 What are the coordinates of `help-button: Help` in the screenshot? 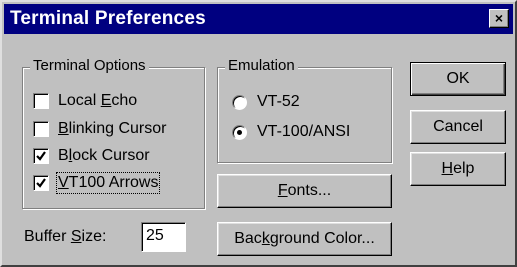 It's located at (458, 169).